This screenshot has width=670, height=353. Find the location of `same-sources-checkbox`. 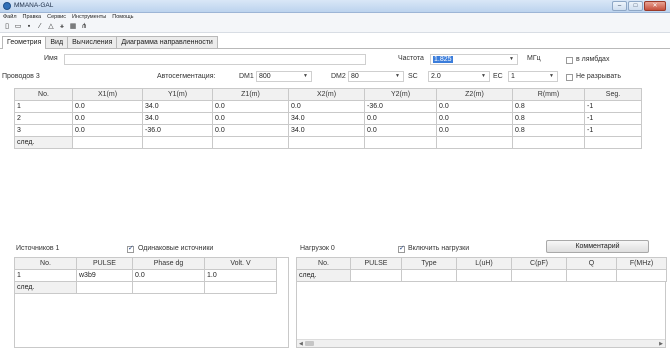

same-sources-checkbox is located at coordinates (130, 248).